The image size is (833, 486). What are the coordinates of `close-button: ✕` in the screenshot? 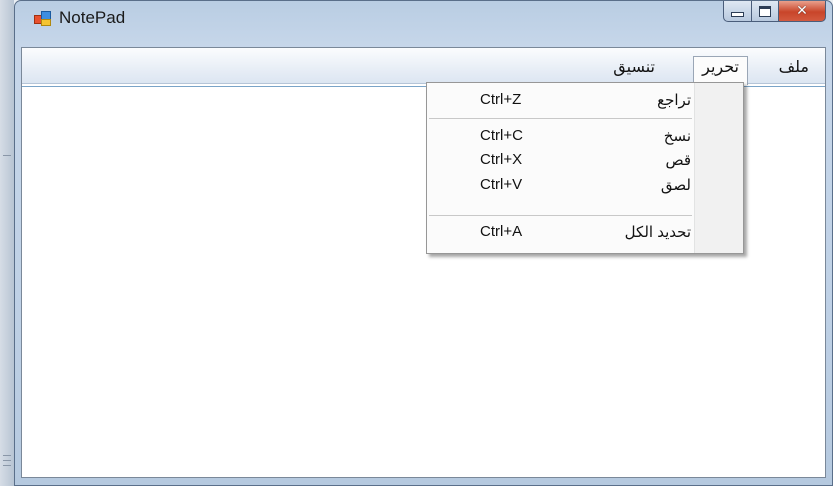 It's located at (802, 11).